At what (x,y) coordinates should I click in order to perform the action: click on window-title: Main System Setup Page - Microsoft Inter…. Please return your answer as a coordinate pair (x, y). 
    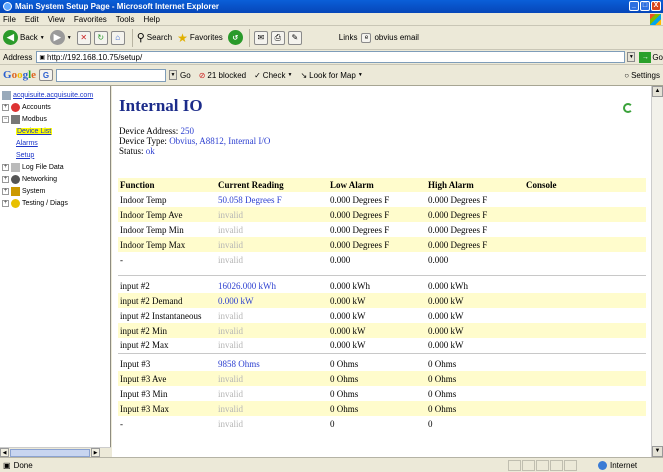
    Looking at the image, I should click on (117, 6).